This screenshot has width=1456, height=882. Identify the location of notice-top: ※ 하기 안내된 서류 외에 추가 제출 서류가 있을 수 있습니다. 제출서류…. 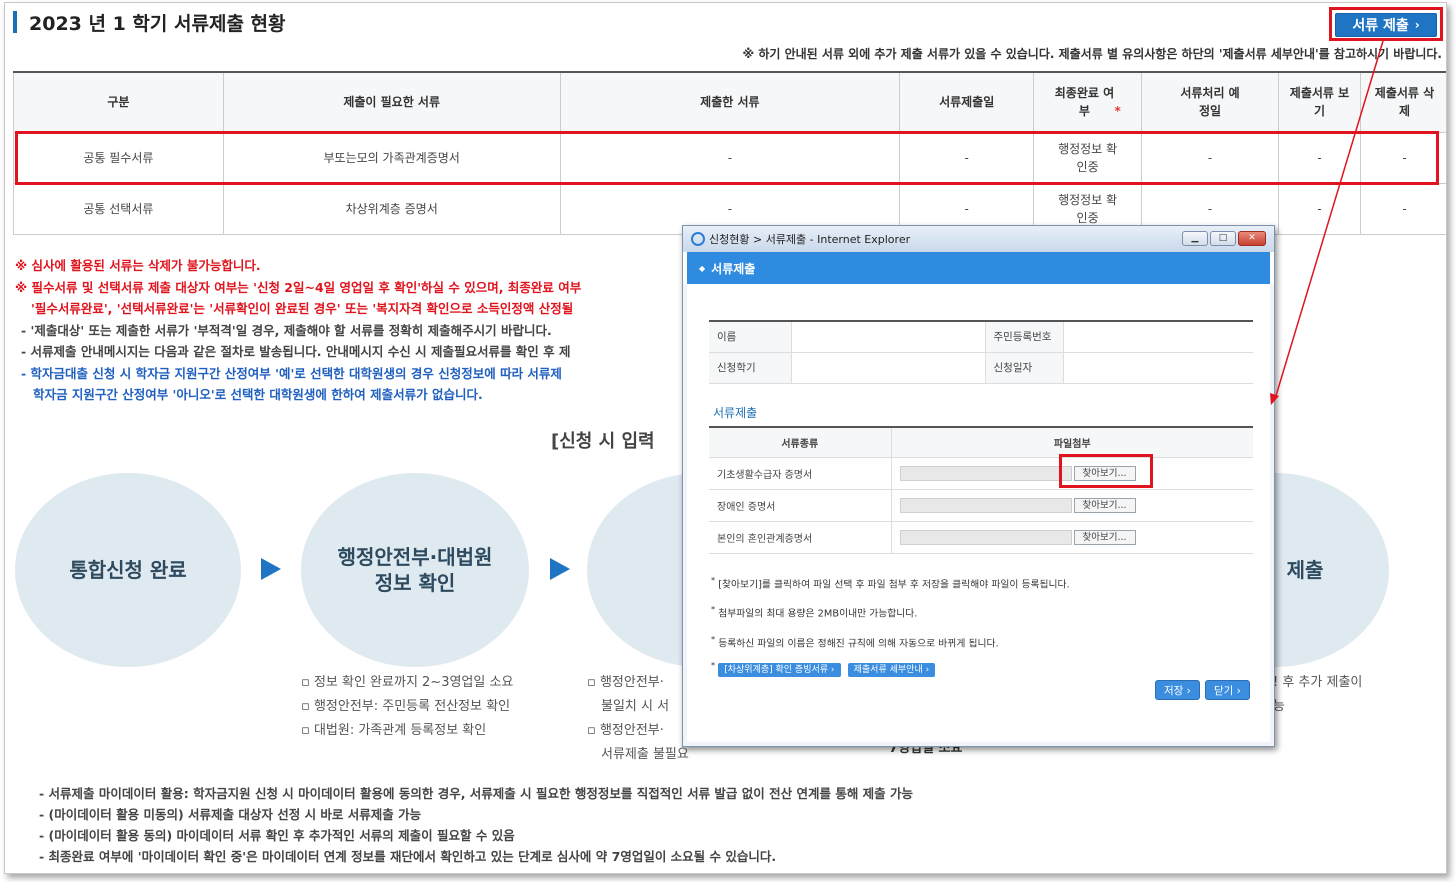
(1092, 54).